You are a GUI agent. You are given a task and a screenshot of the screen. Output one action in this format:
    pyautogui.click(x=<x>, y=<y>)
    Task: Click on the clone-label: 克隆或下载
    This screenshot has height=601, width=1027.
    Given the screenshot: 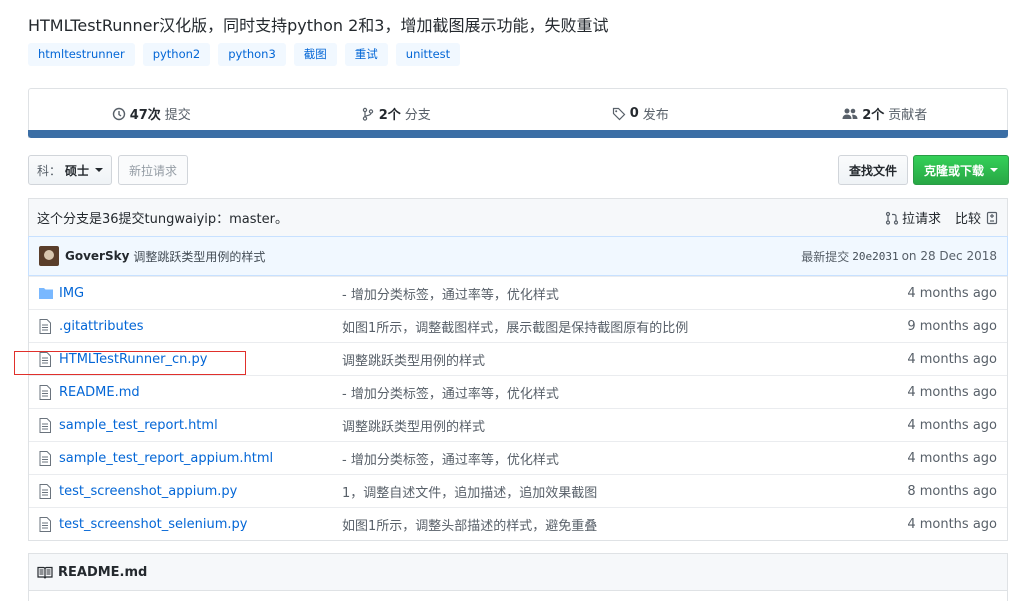 What is the action you would take?
    pyautogui.click(x=953, y=170)
    